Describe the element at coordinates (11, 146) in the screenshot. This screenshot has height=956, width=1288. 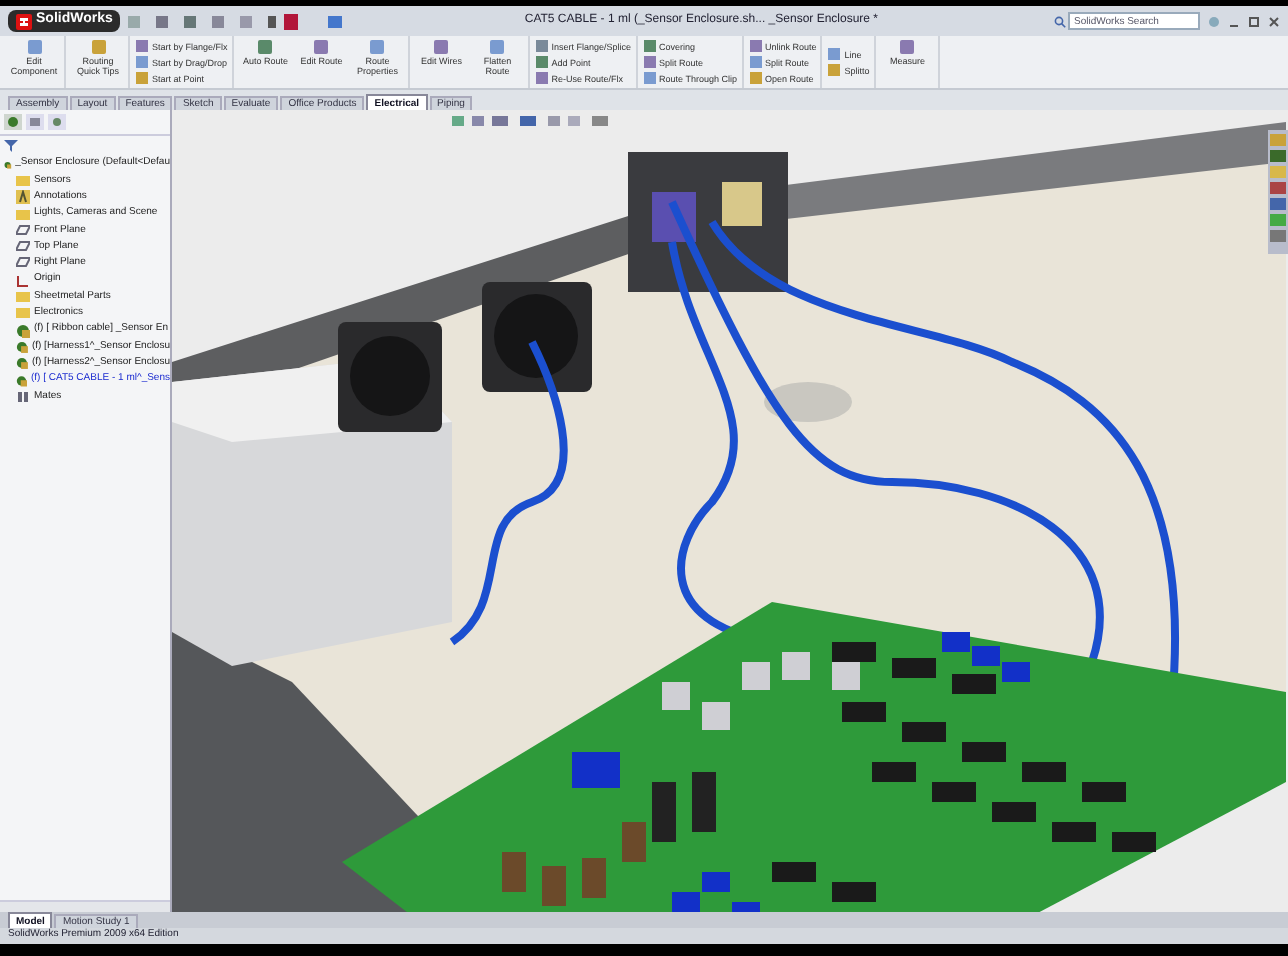
I see `filter-icon` at that location.